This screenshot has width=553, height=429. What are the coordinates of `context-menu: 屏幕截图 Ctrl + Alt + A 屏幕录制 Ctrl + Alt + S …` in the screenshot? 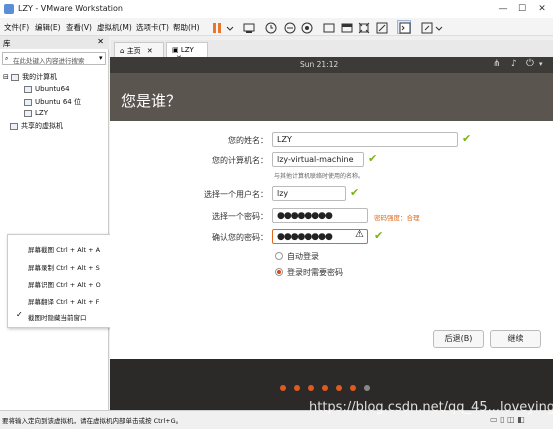 It's located at (62, 281).